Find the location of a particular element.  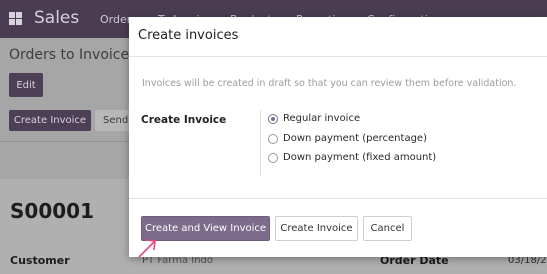

bg-create-invoice-button: Create Invoice is located at coordinates (50, 120).